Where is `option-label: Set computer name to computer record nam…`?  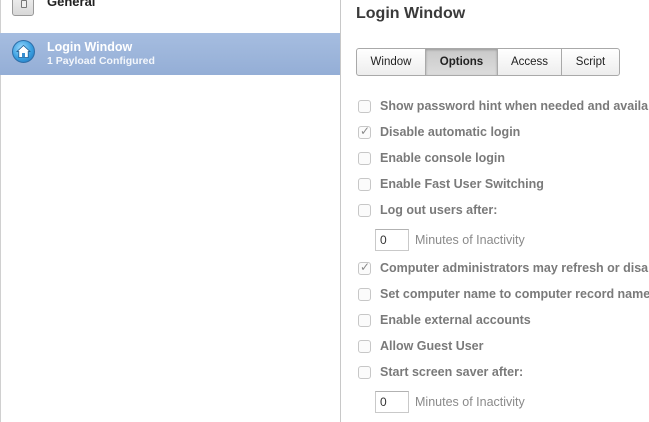
option-label: Set computer name to computer record nam… is located at coordinates (514, 294).